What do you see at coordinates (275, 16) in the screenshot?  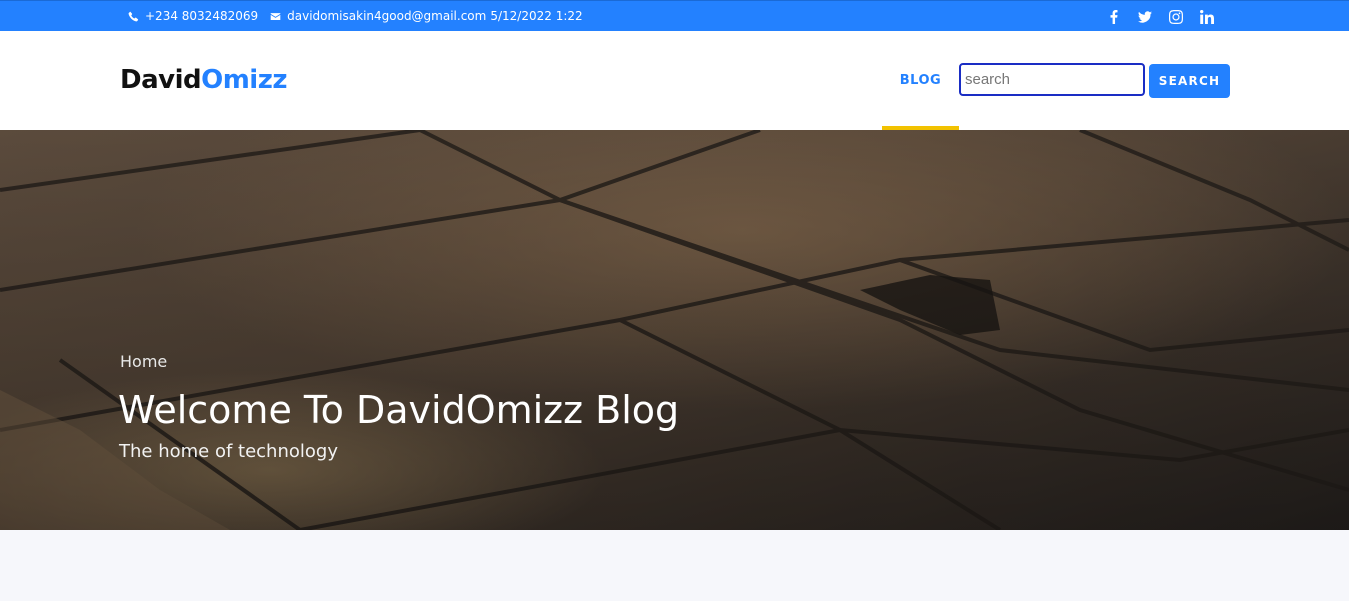 I see `envelope-icon` at bounding box center [275, 16].